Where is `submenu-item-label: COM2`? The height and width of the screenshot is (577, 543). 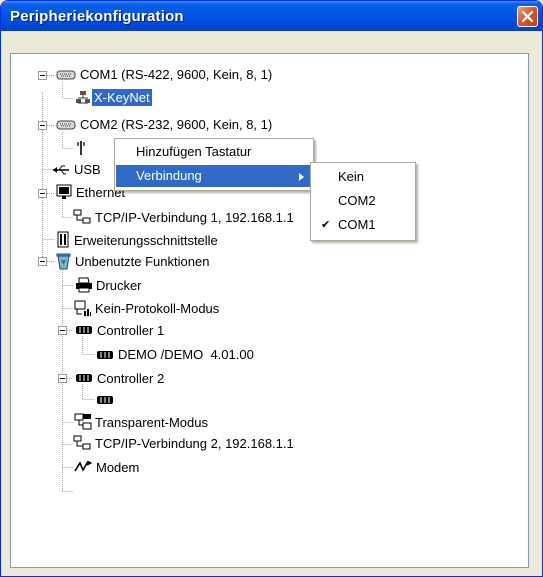 submenu-item-label: COM2 is located at coordinates (357, 200).